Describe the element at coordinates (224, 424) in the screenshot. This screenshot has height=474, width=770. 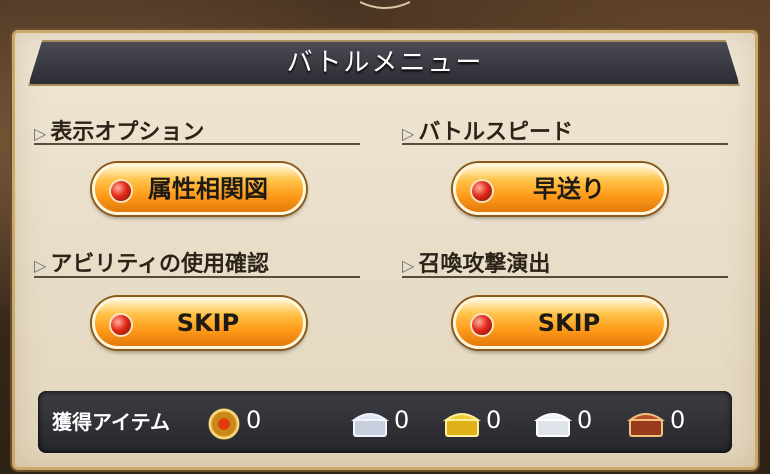
I see `gold-medal-icon` at that location.